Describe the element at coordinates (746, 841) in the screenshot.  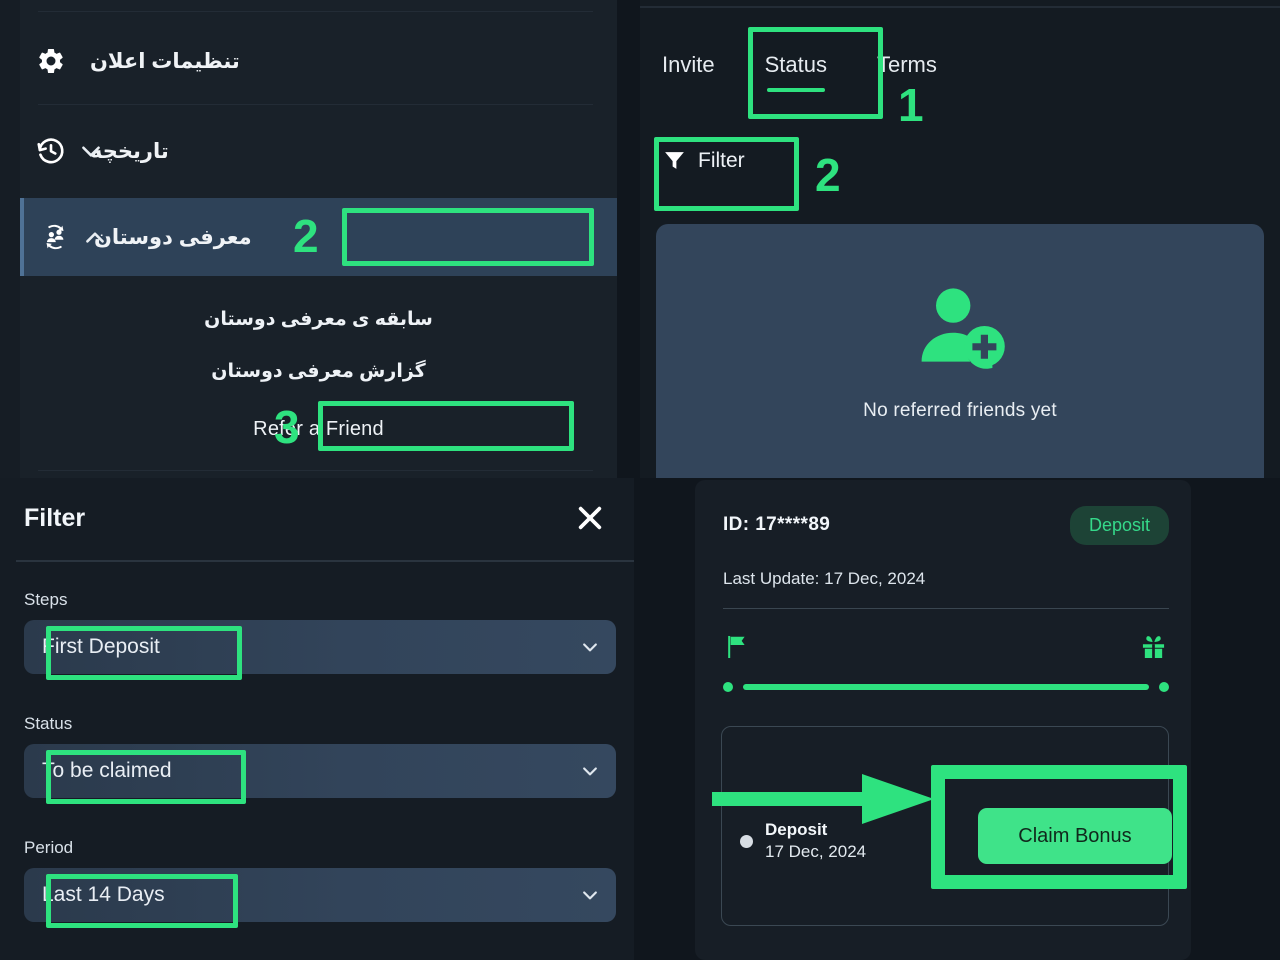
I see `timeline-dot-icon` at that location.